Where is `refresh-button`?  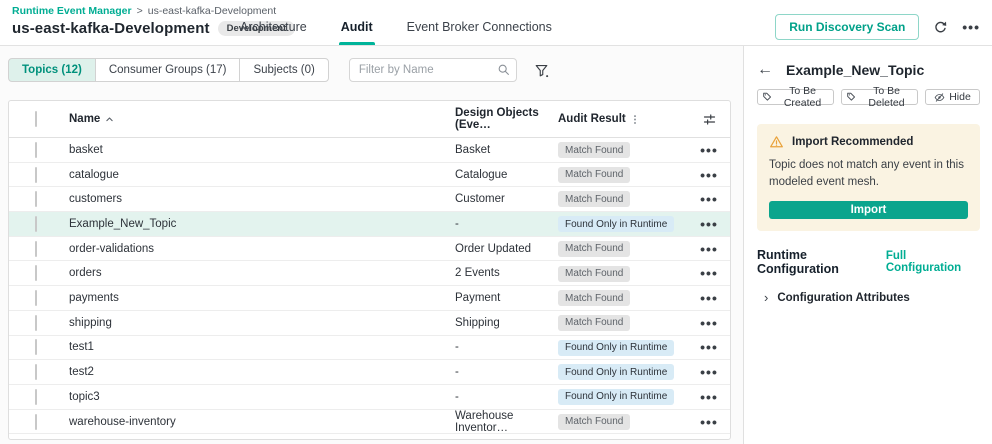
refresh-button is located at coordinates (940, 27).